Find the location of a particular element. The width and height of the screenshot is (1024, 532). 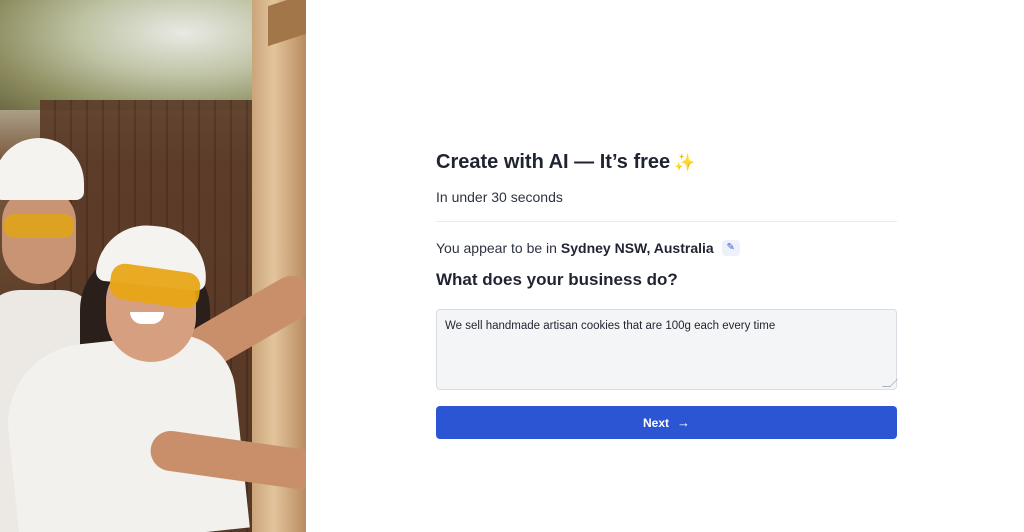

page-title: Create with AI — It’s free ✨ is located at coordinates (666, 162).